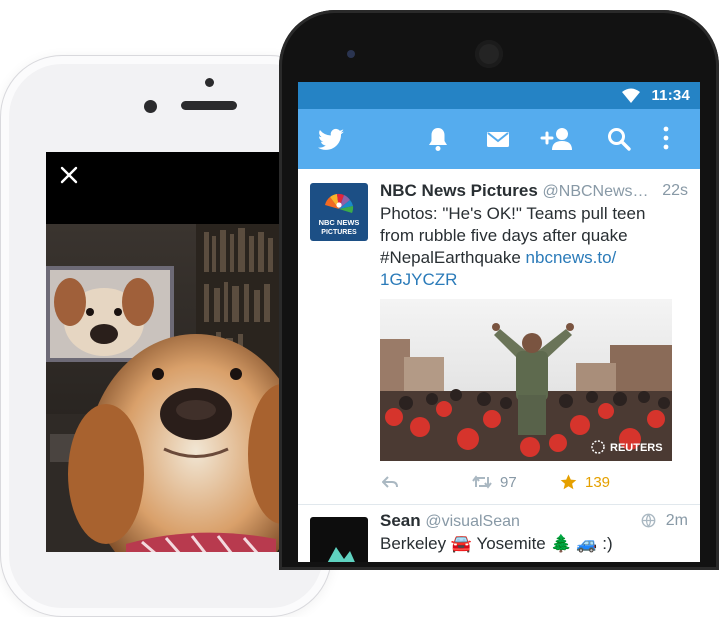 This screenshot has width=720, height=617. I want to click on tweet-text: Berkeley 🚘 Yosemite 🌲 🚙 :), so click(496, 543).